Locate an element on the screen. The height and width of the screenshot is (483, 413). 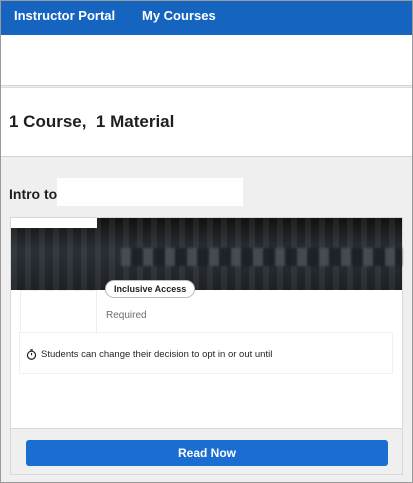
inclusive-access-badge: Inclusive Access is located at coordinates (150, 289).